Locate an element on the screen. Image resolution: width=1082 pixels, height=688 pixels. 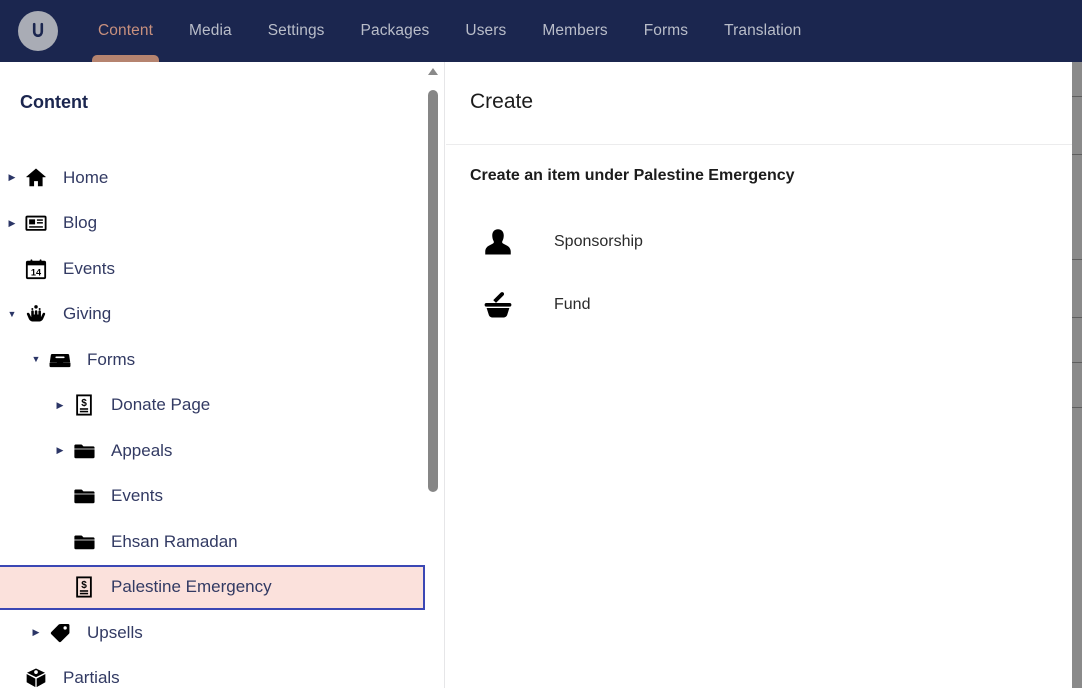
nav-item-translation: Translation is located at coordinates (762, 31).